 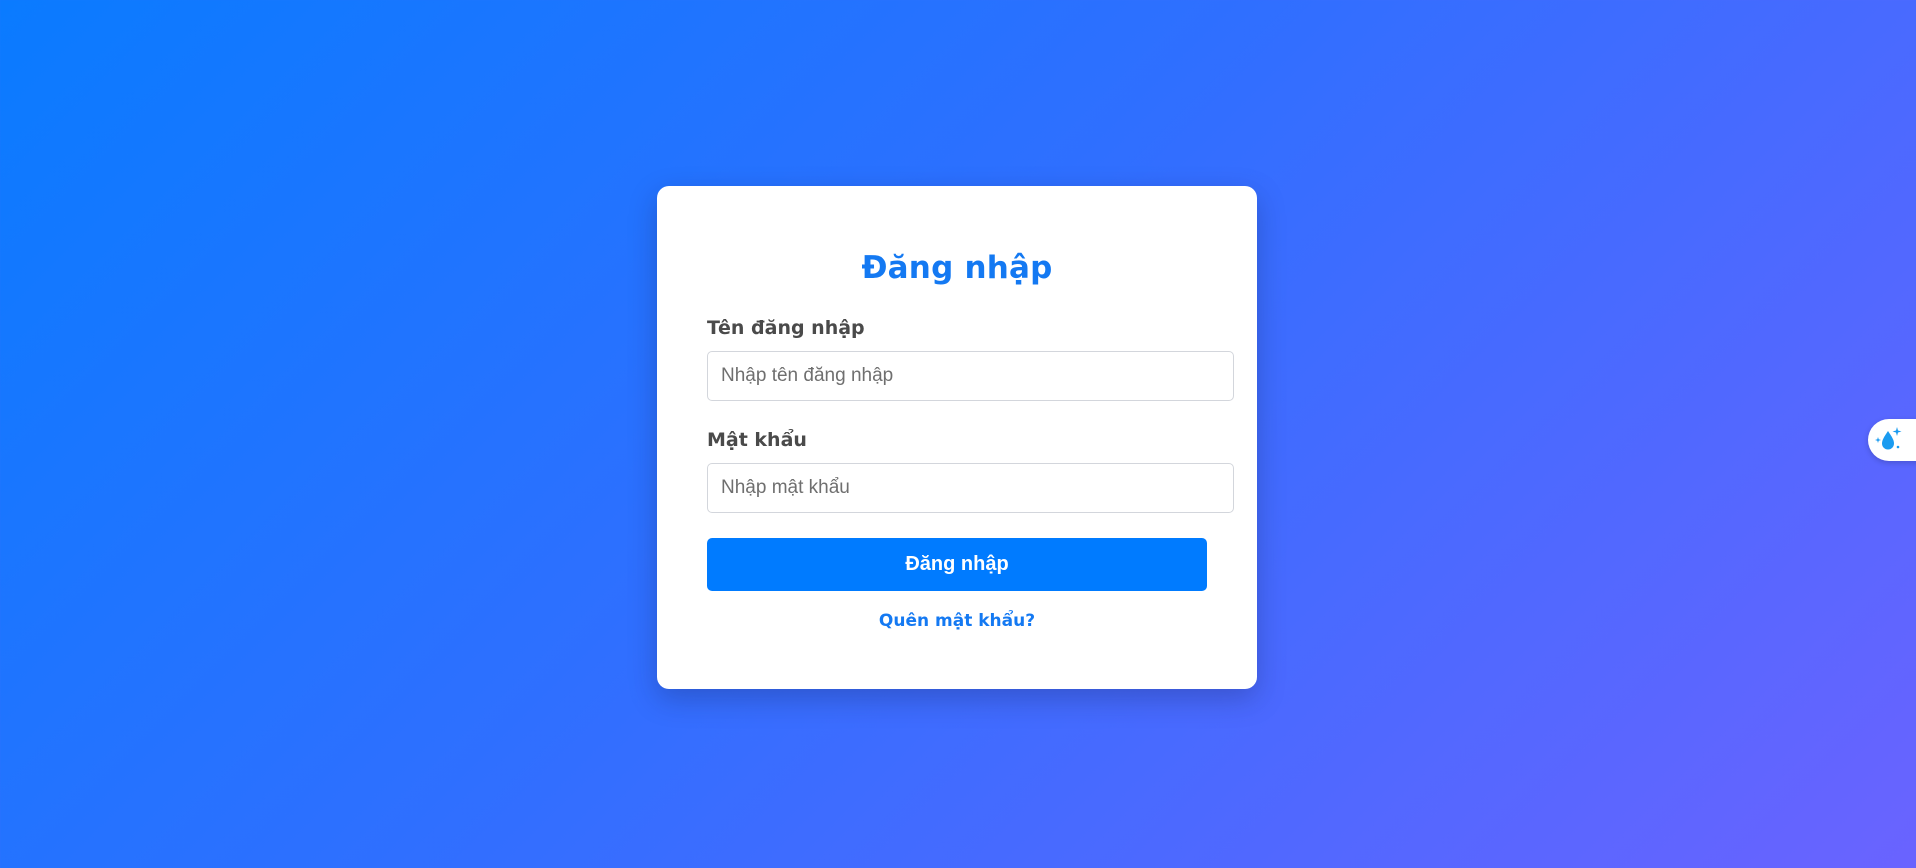 I want to click on login-title: Đăng nhập, so click(x=957, y=268).